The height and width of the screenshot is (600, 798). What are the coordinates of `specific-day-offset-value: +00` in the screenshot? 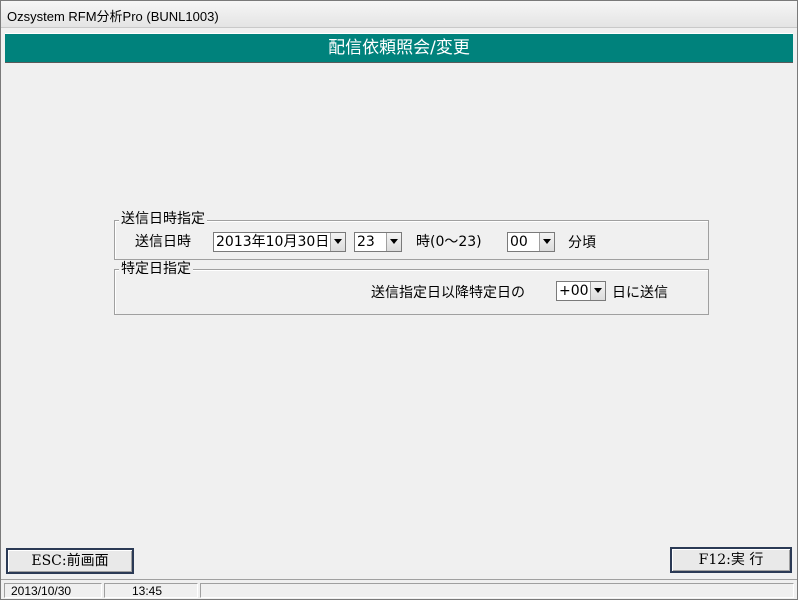 It's located at (574, 291).